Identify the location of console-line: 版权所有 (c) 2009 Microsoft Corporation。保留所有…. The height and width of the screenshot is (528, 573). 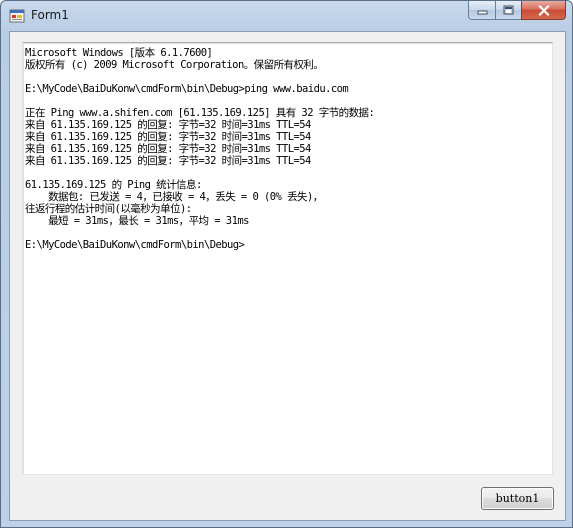
(174, 65).